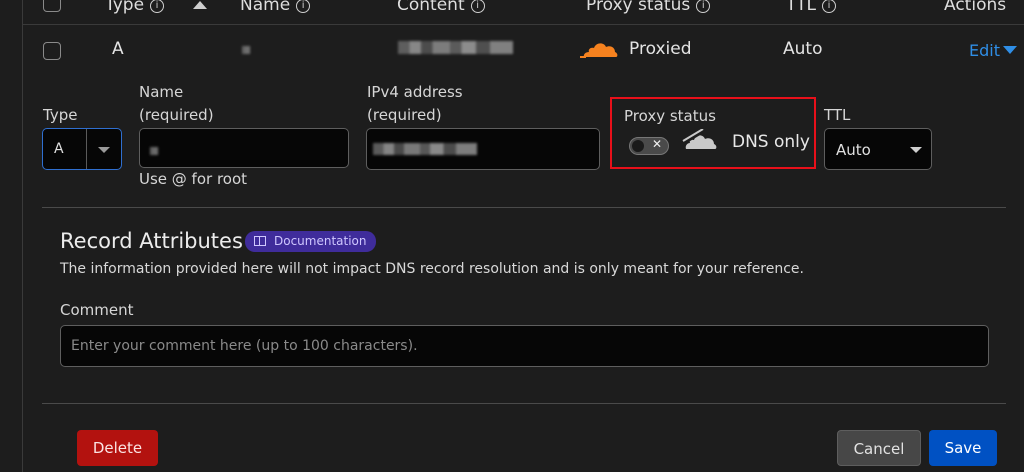  Describe the element at coordinates (837, 115) in the screenshot. I see `ttl-label: TTL` at that location.